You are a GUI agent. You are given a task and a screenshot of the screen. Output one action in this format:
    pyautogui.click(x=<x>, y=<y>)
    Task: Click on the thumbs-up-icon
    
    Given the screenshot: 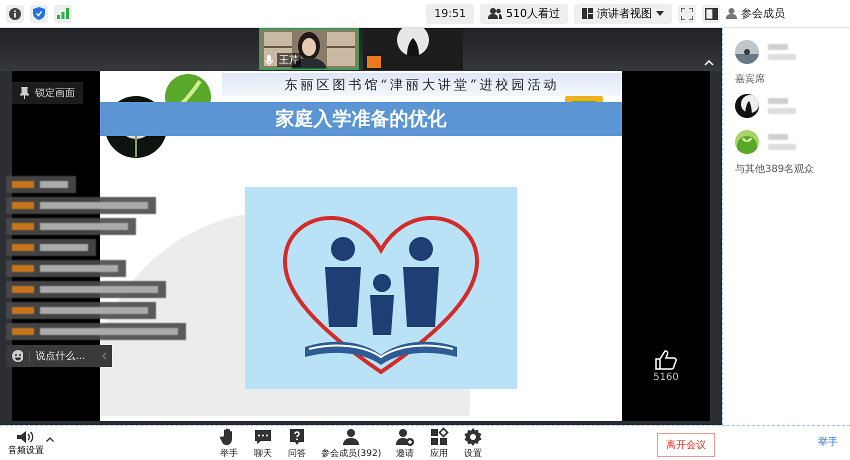 What is the action you would take?
    pyautogui.click(x=666, y=360)
    